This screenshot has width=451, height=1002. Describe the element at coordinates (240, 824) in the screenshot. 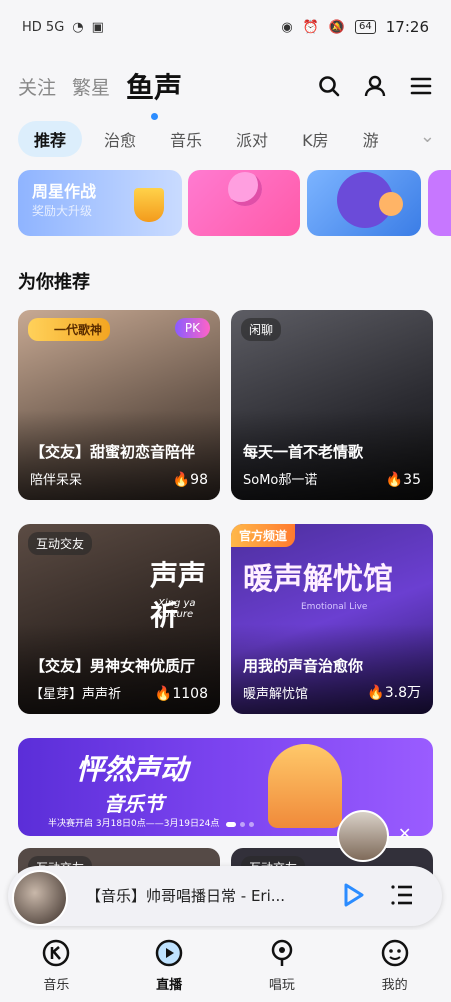

I see `carousel-dots` at that location.